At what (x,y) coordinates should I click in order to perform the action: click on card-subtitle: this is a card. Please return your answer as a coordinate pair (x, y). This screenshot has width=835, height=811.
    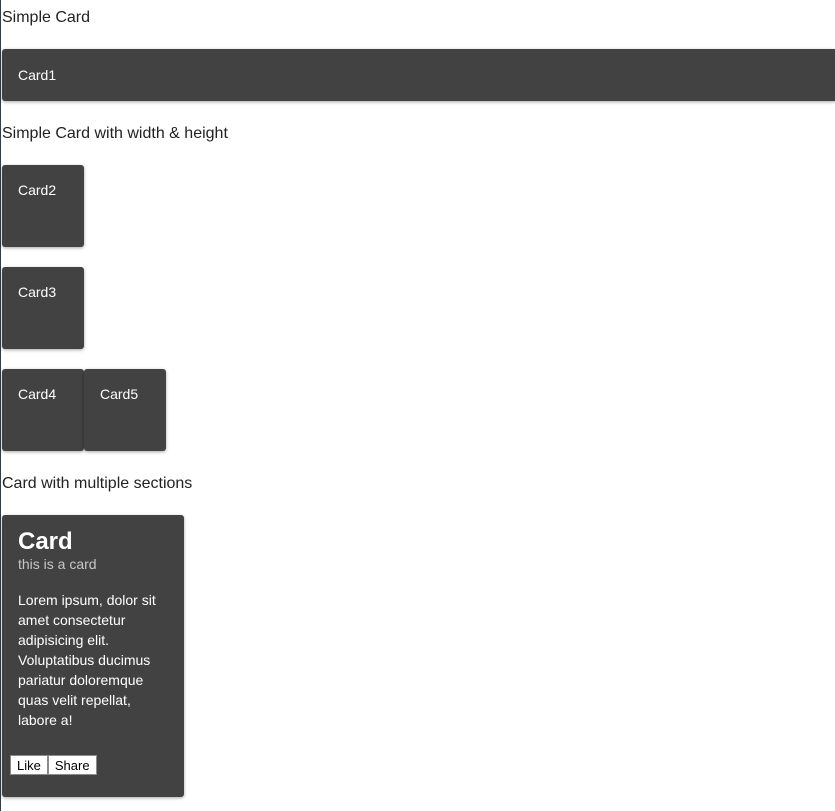
    Looking at the image, I should click on (57, 564).